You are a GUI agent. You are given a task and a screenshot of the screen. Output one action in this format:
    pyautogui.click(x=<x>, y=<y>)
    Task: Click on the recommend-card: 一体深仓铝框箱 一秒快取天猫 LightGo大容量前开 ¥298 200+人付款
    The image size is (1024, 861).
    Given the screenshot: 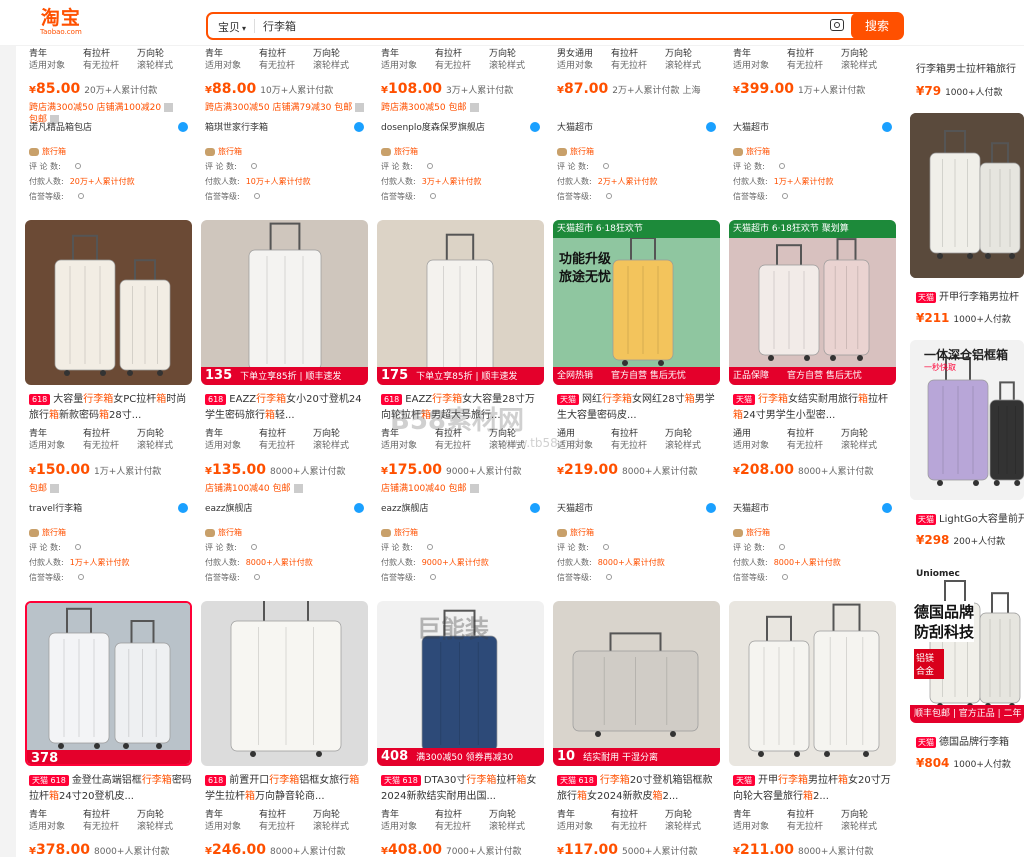 What is the action you would take?
    pyautogui.click(x=967, y=450)
    